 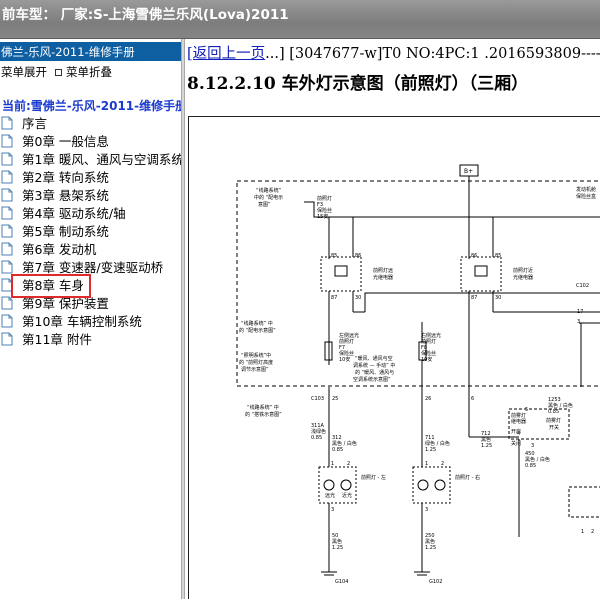 I want to click on note-text: 的 “配电示意图”, so click(x=257, y=330).